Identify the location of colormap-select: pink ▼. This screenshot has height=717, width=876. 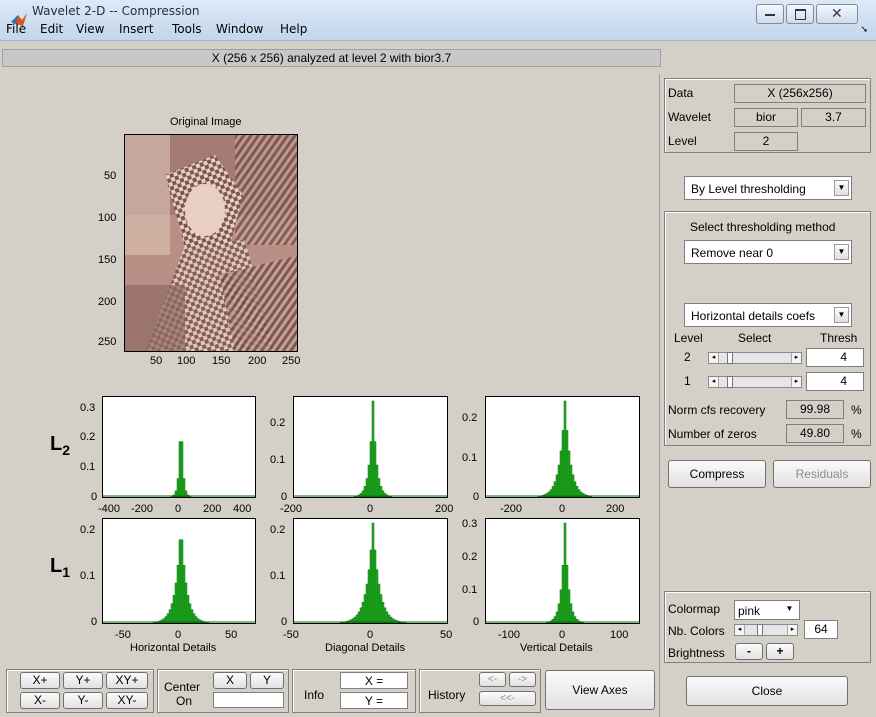
(767, 610).